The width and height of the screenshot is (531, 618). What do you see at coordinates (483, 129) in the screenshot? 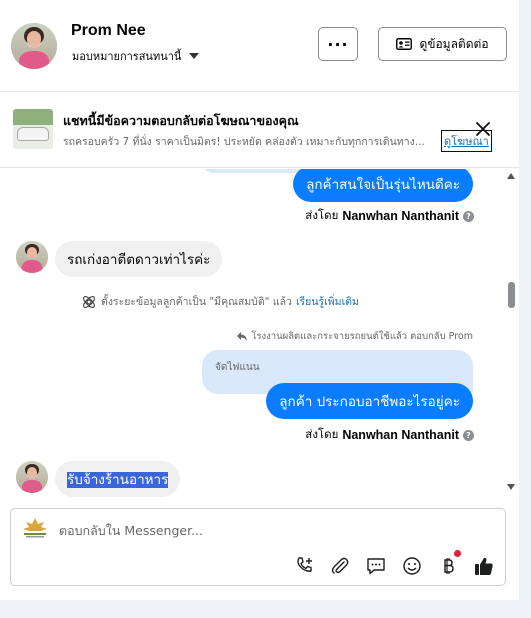
I see `close-icon` at bounding box center [483, 129].